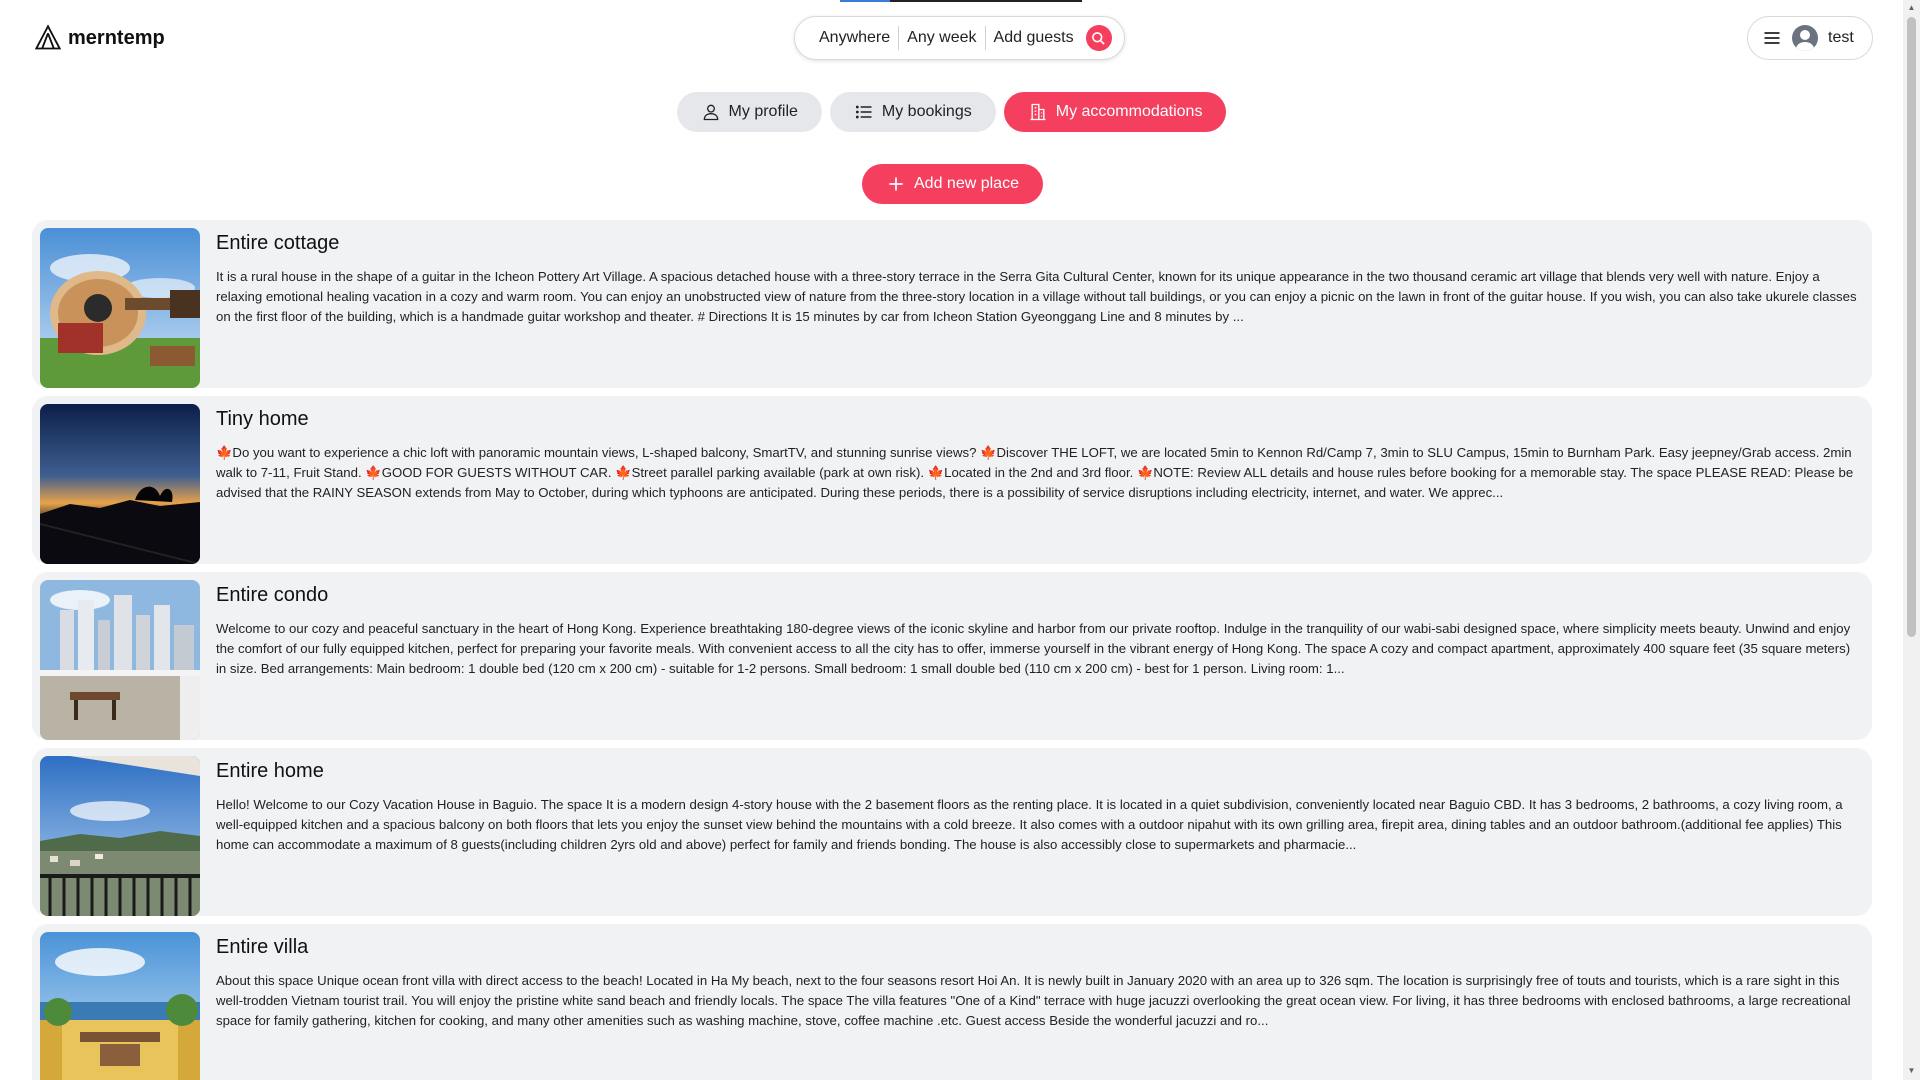 The height and width of the screenshot is (1080, 1920). I want to click on place-title: Entire villa, so click(262, 947).